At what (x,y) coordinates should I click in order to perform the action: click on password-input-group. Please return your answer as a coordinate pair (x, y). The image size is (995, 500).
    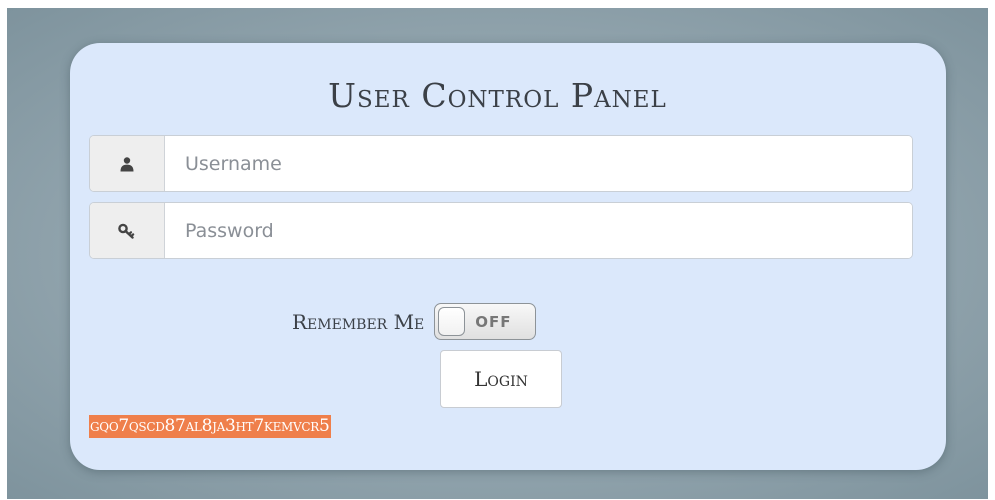
    Looking at the image, I should click on (501, 230).